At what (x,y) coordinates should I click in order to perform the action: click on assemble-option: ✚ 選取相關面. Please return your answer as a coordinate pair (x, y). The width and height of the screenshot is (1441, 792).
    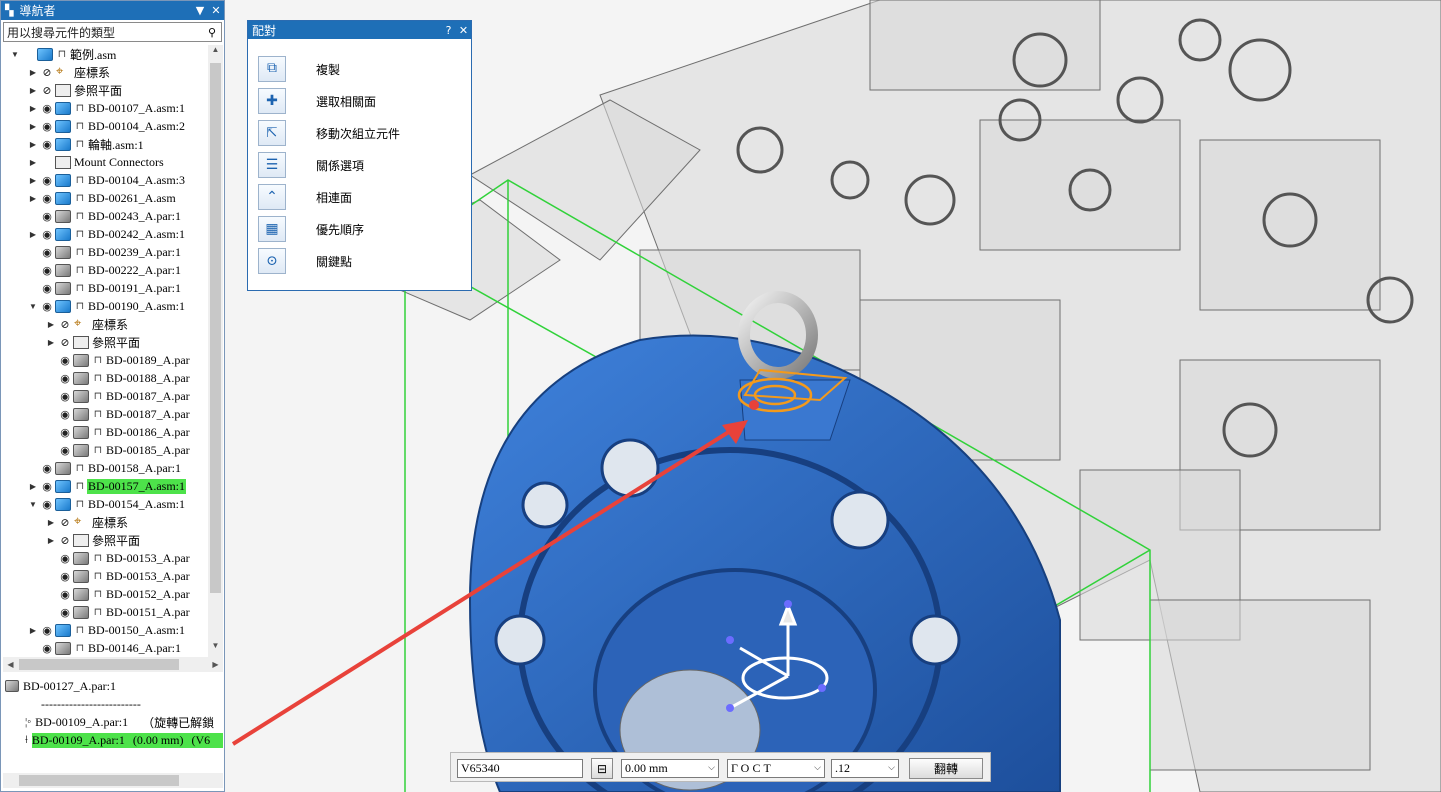
    Looking at the image, I should click on (317, 101).